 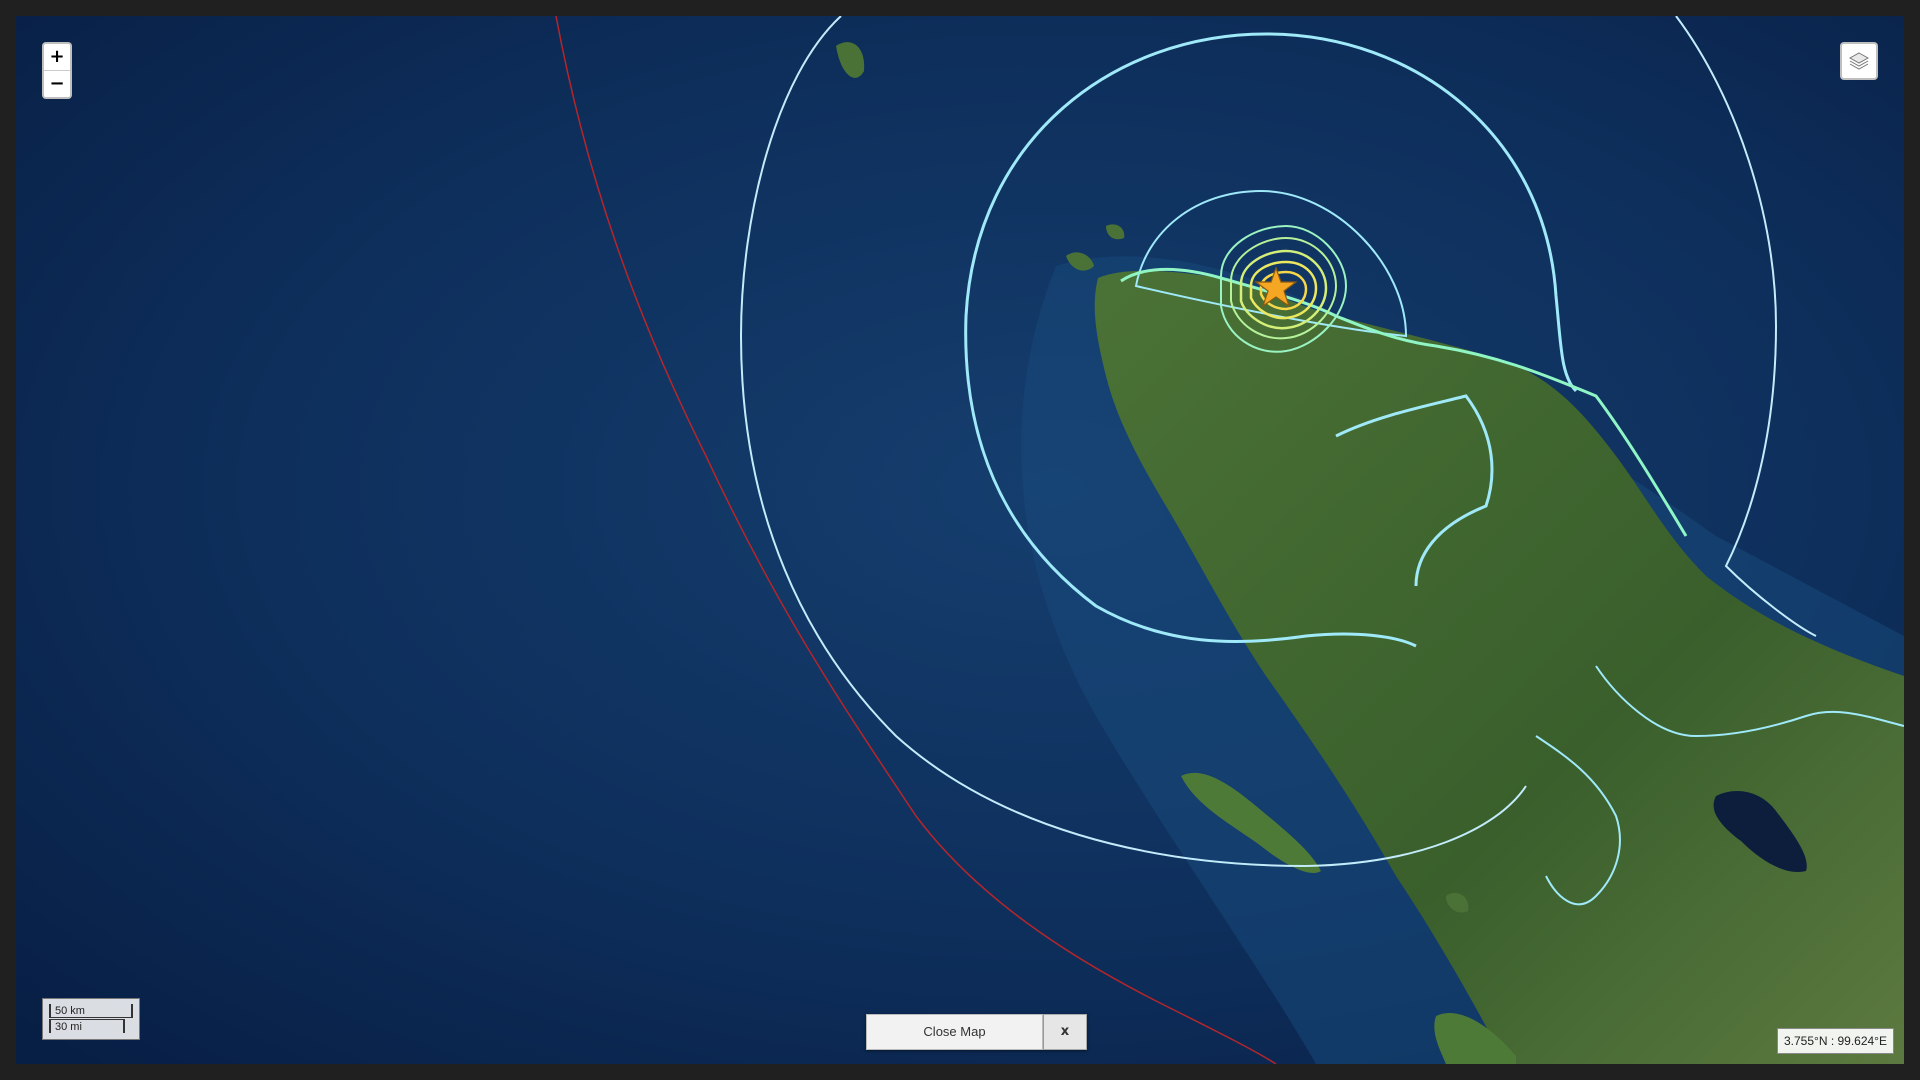 What do you see at coordinates (954, 1032) in the screenshot?
I see `close-map-button: Close Map` at bounding box center [954, 1032].